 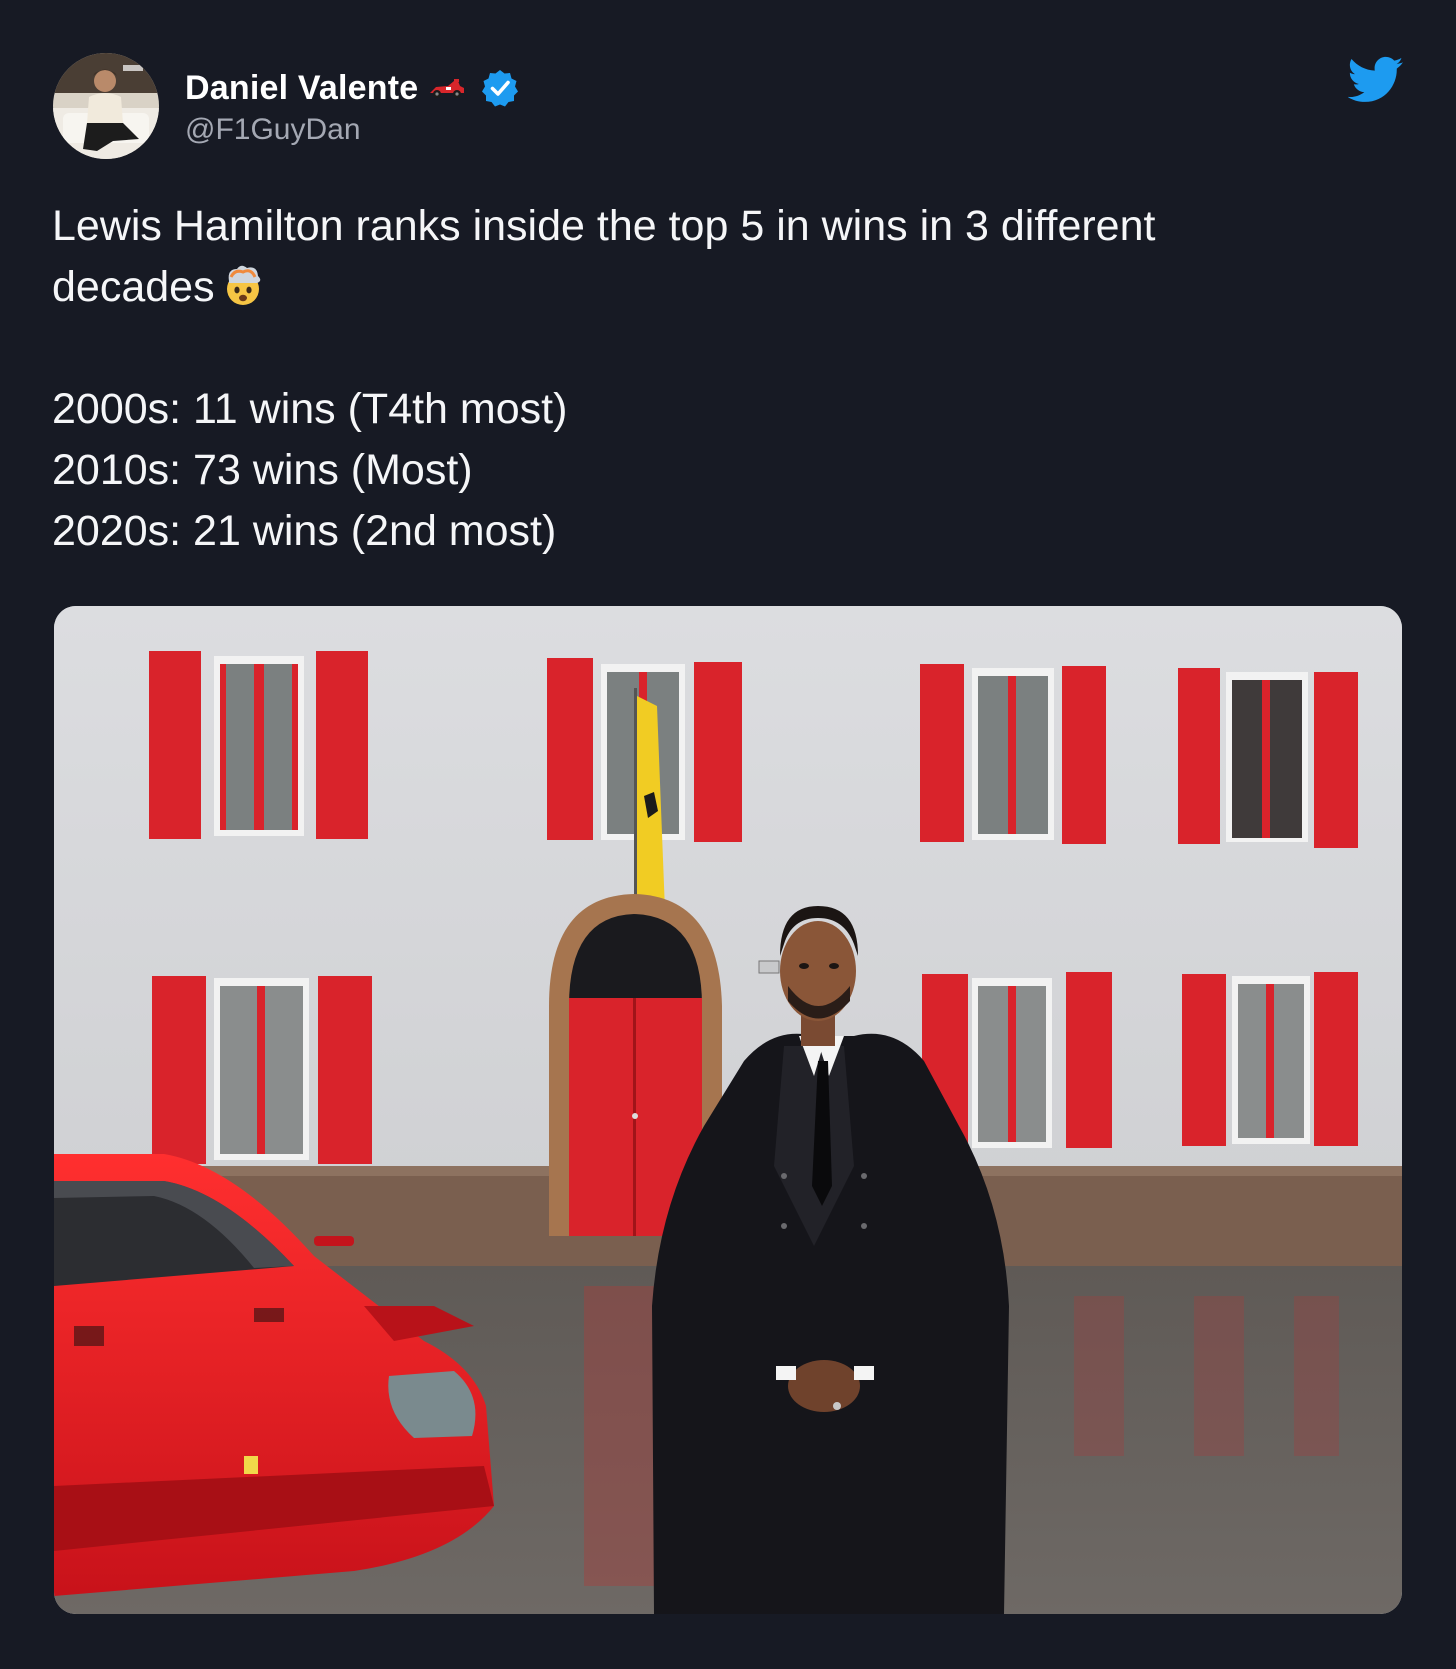 I want to click on name-row: Daniel Valente, so click(x=352, y=88).